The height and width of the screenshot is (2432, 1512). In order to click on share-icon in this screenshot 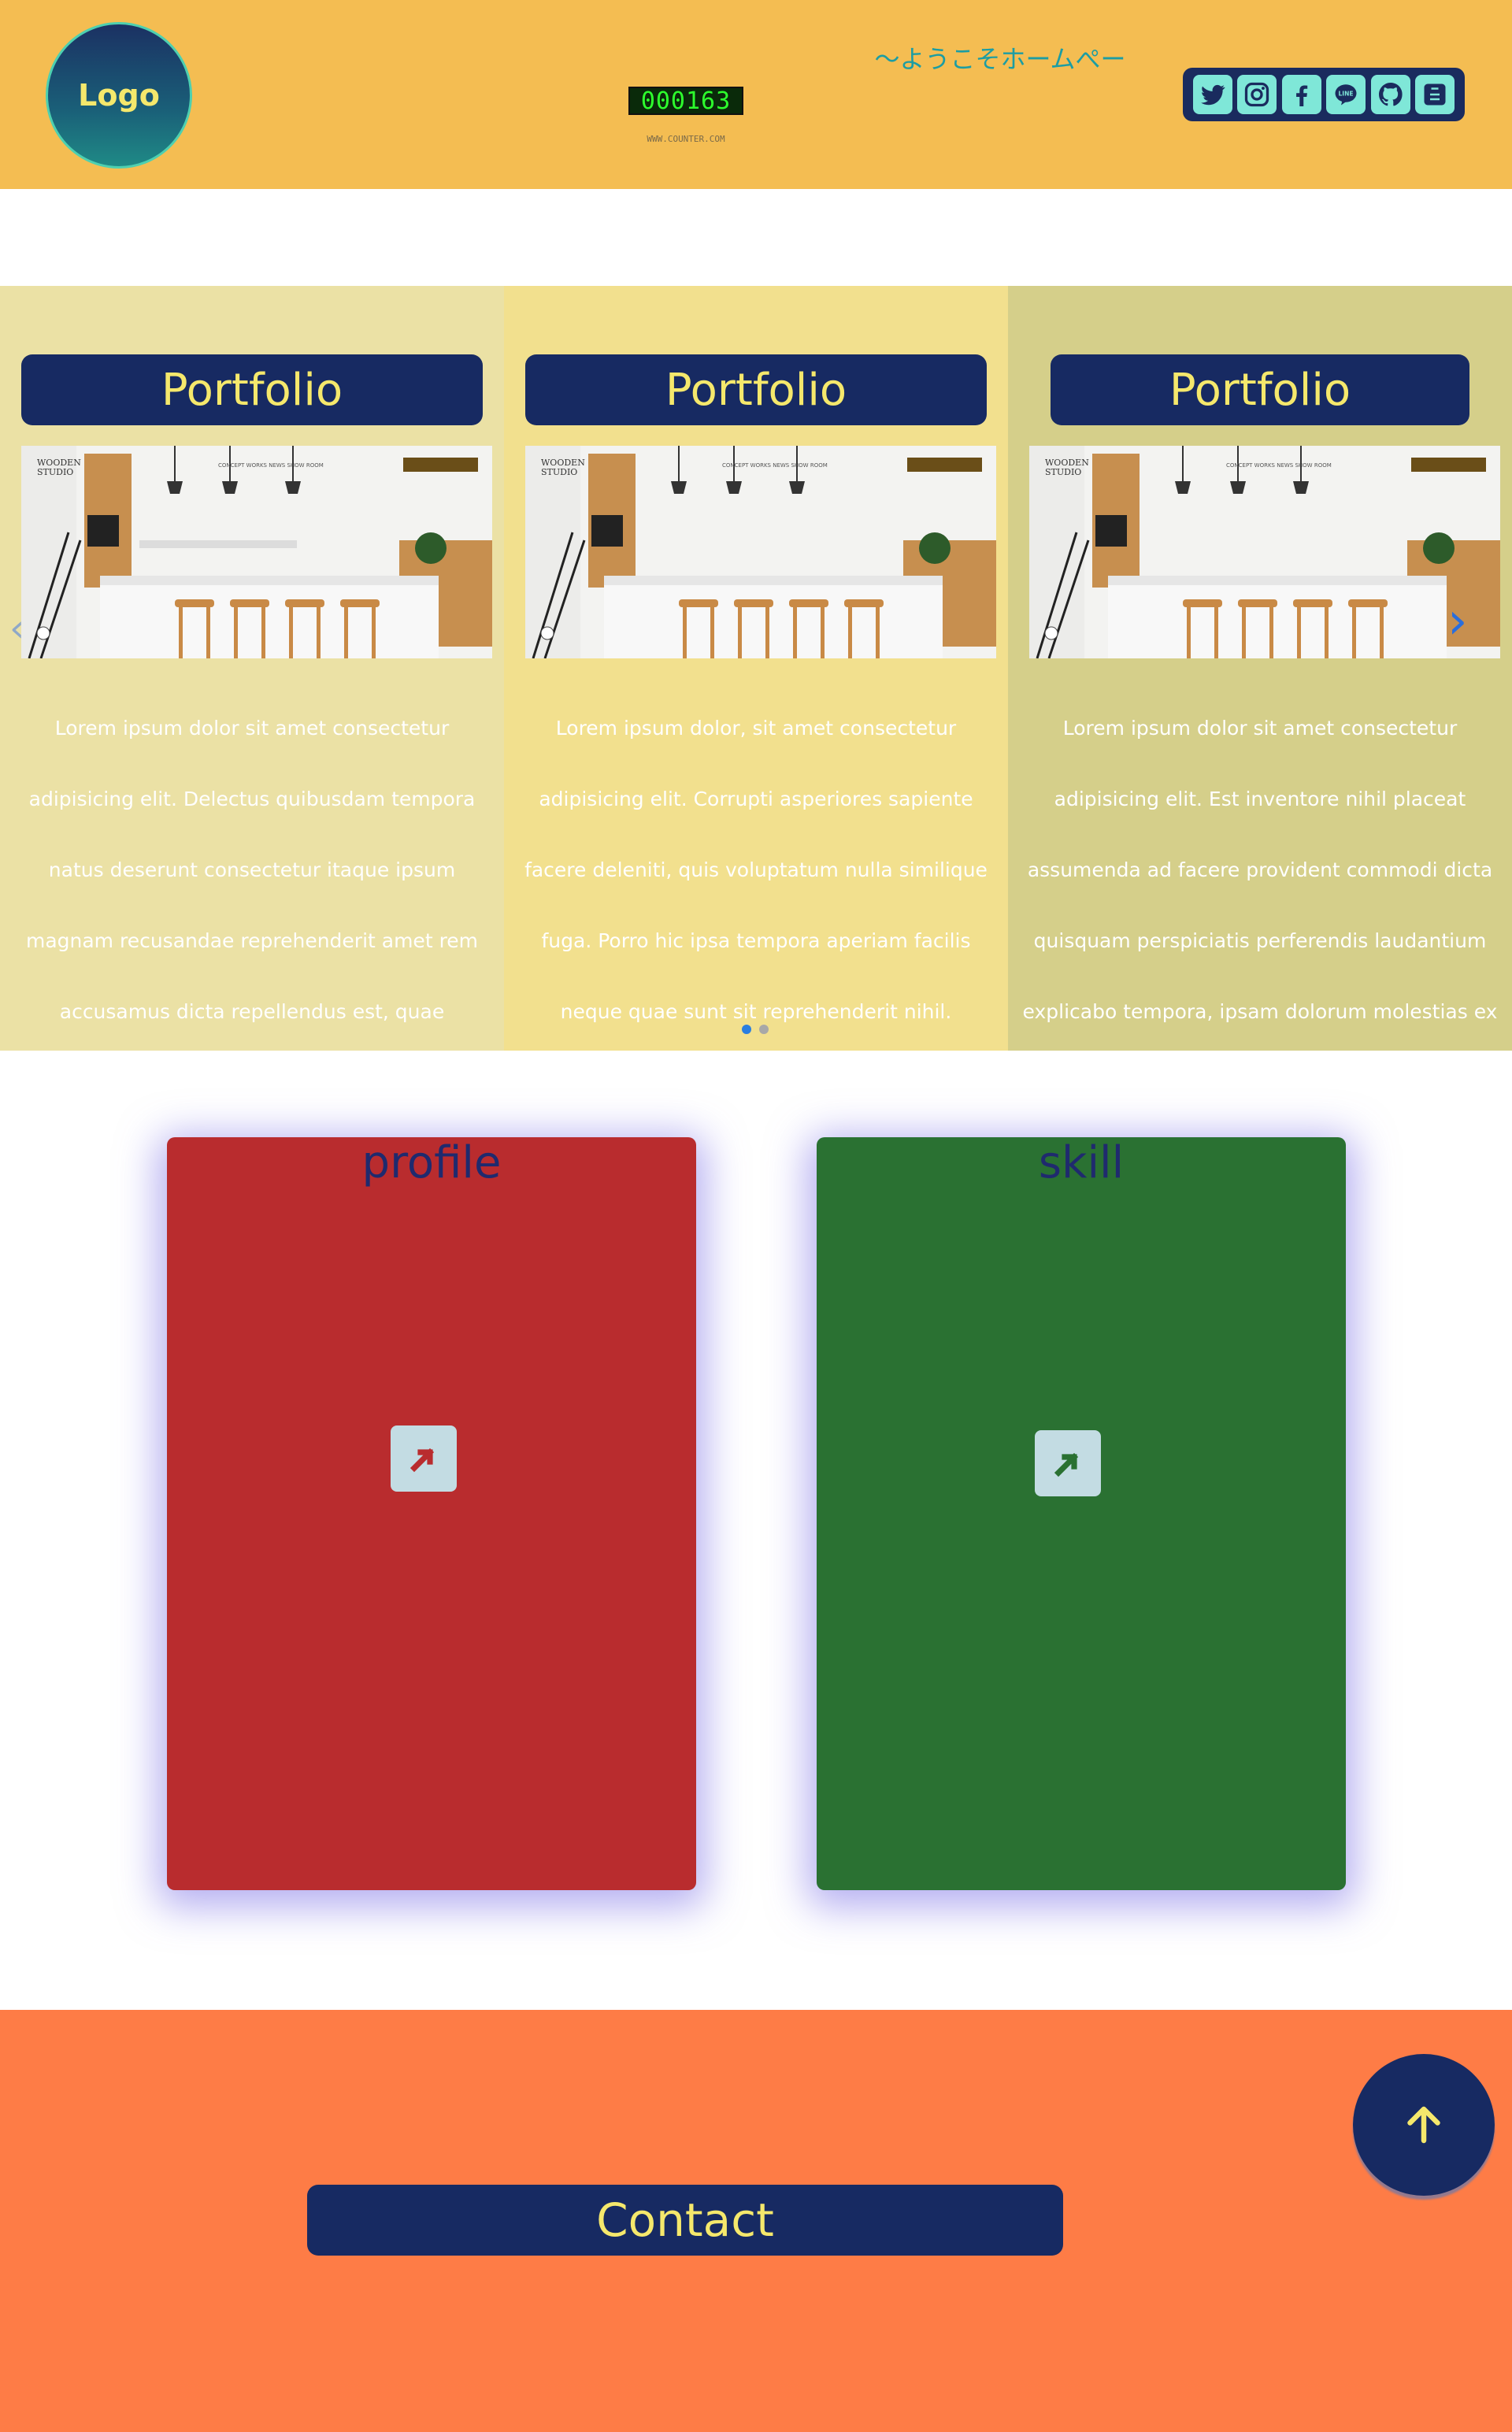, I will do `click(1435, 94)`.